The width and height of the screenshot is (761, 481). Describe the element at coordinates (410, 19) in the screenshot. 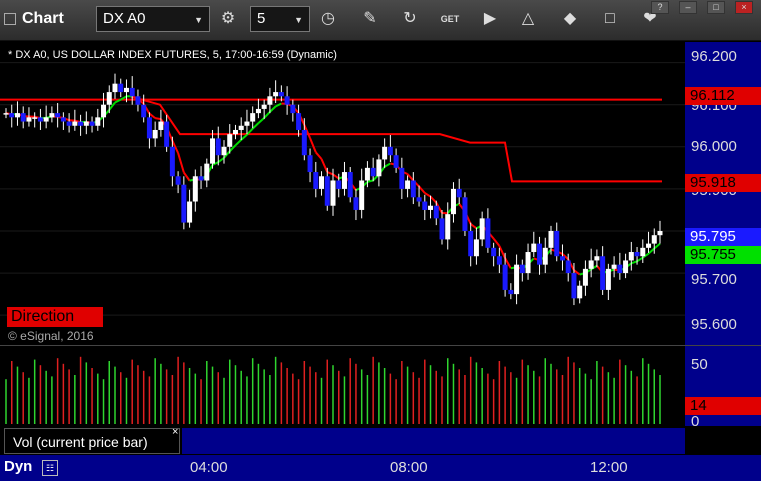

I see `refresh-icon: ↻` at that location.